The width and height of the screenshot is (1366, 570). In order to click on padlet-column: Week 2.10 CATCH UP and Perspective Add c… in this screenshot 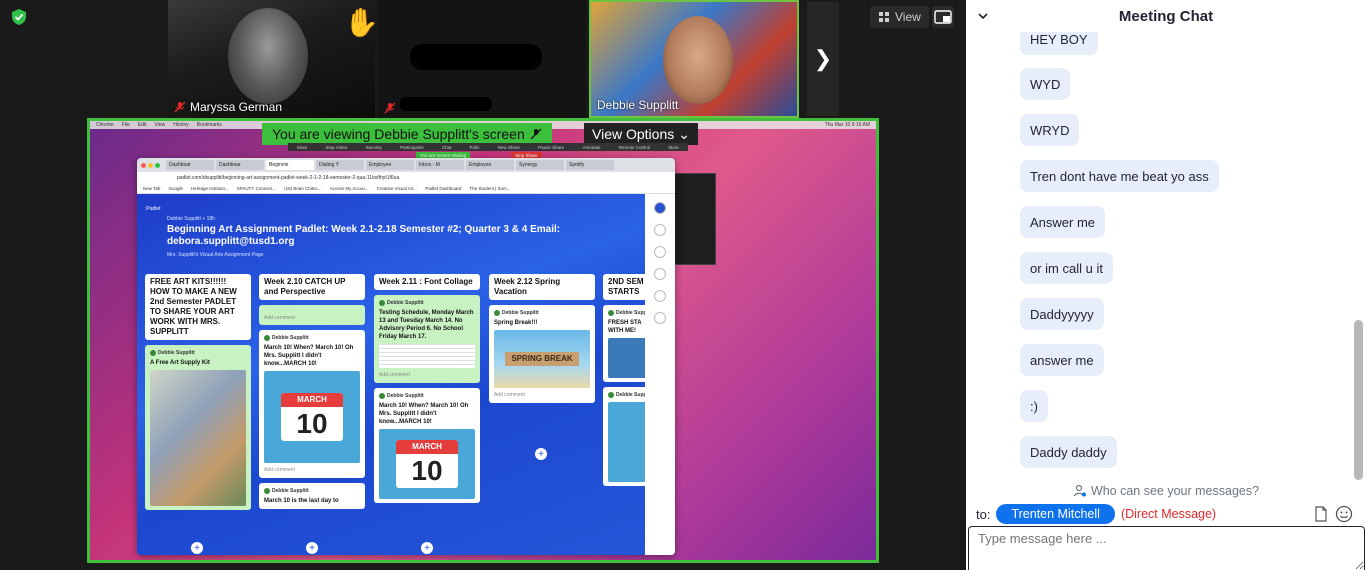, I will do `click(312, 391)`.